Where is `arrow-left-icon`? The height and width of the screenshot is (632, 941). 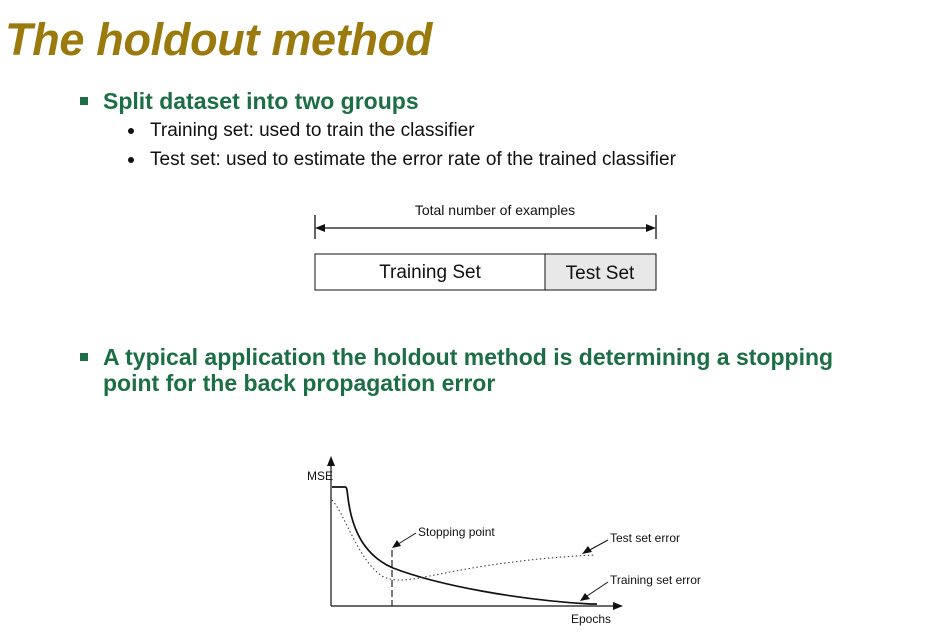 arrow-left-icon is located at coordinates (320, 228).